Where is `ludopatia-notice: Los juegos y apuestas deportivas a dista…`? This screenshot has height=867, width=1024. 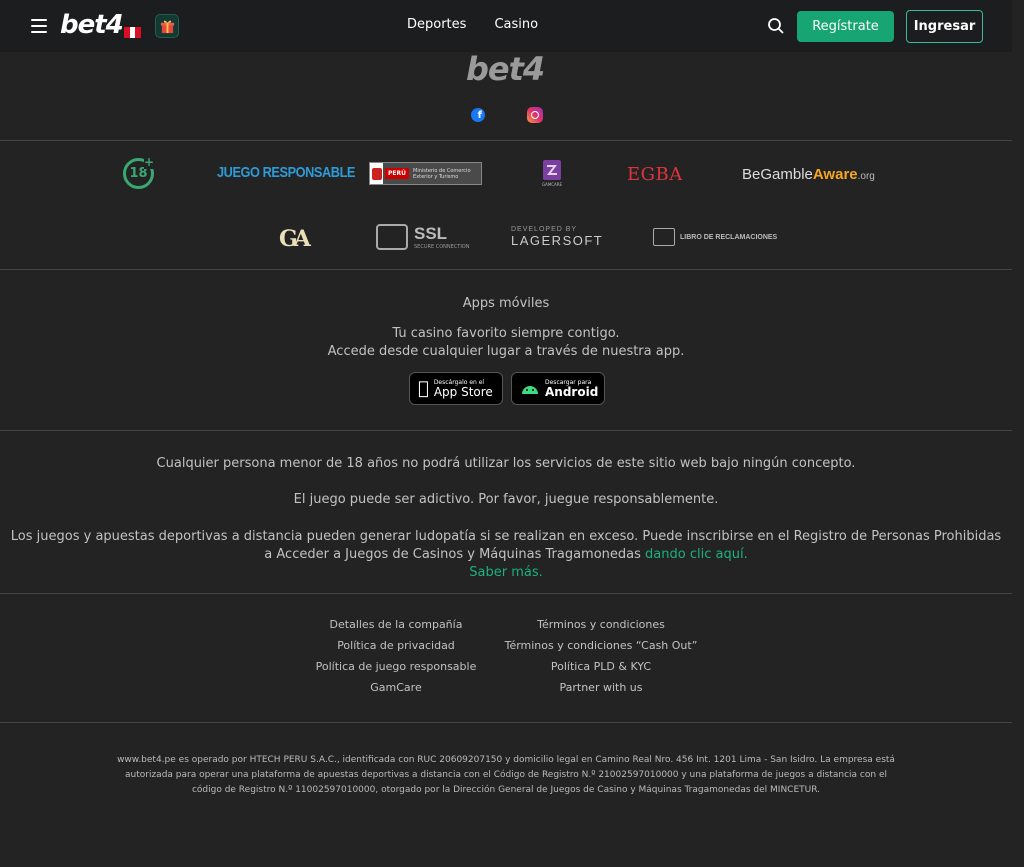
ludopatia-notice: Los juegos y apuestas deportivas a dista… is located at coordinates (506, 554).